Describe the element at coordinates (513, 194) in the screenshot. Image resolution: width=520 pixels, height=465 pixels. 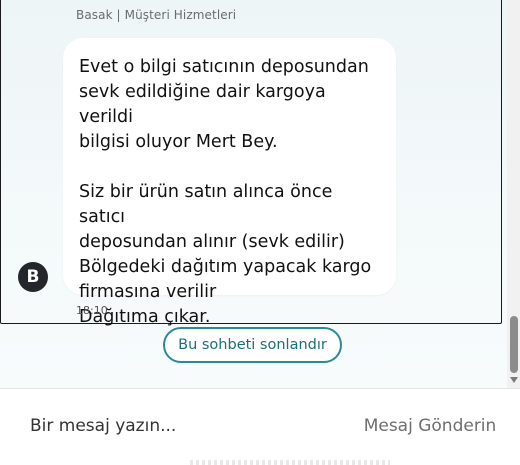
I see `scrollbar` at that location.